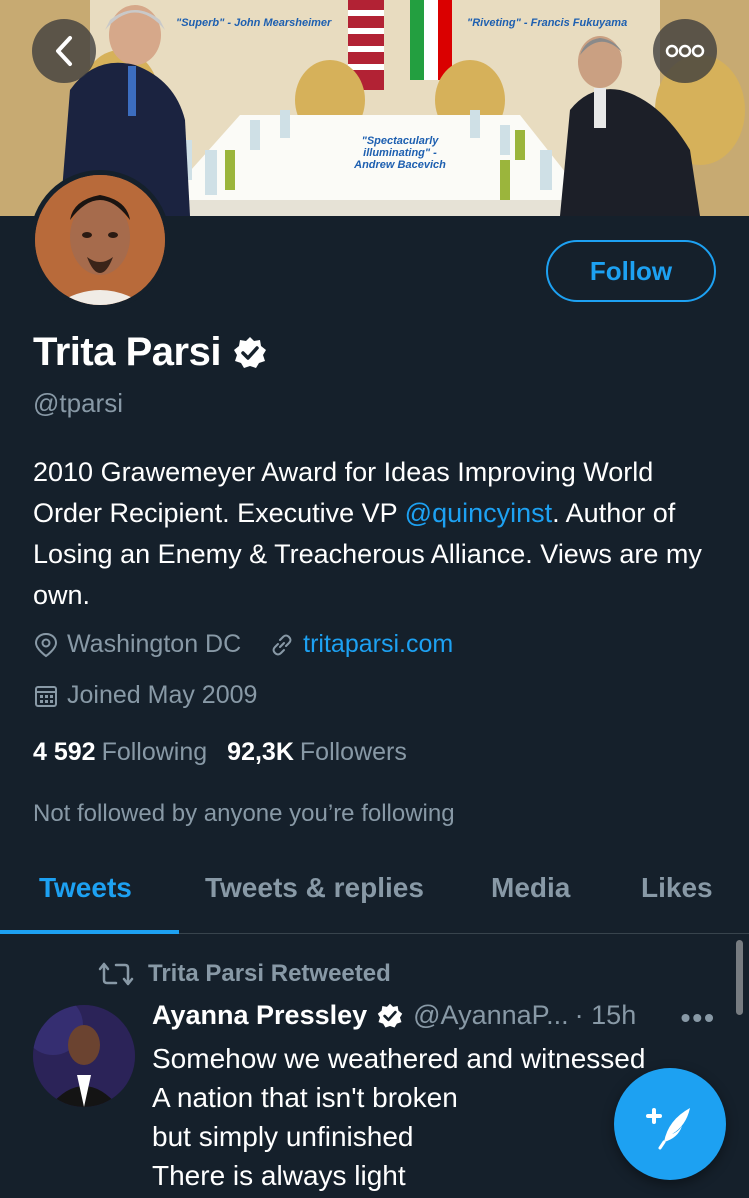  I want to click on active-tab-indicator, so click(89, 932).